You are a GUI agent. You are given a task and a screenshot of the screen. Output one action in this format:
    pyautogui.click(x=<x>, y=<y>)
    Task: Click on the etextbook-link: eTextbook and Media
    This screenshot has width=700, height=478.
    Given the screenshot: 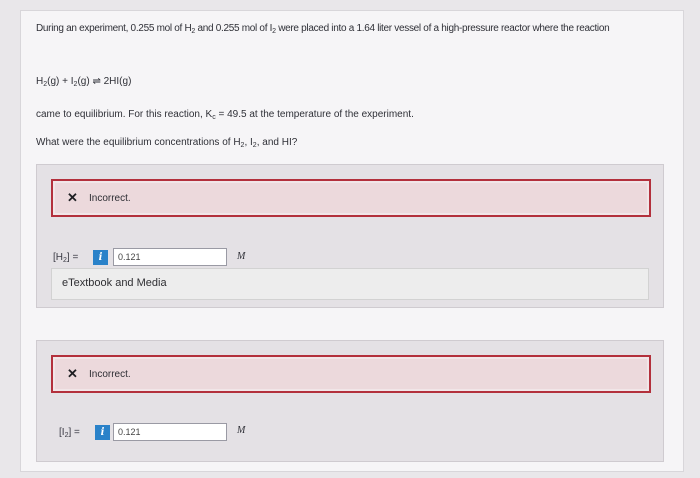 What is the action you would take?
    pyautogui.click(x=350, y=284)
    